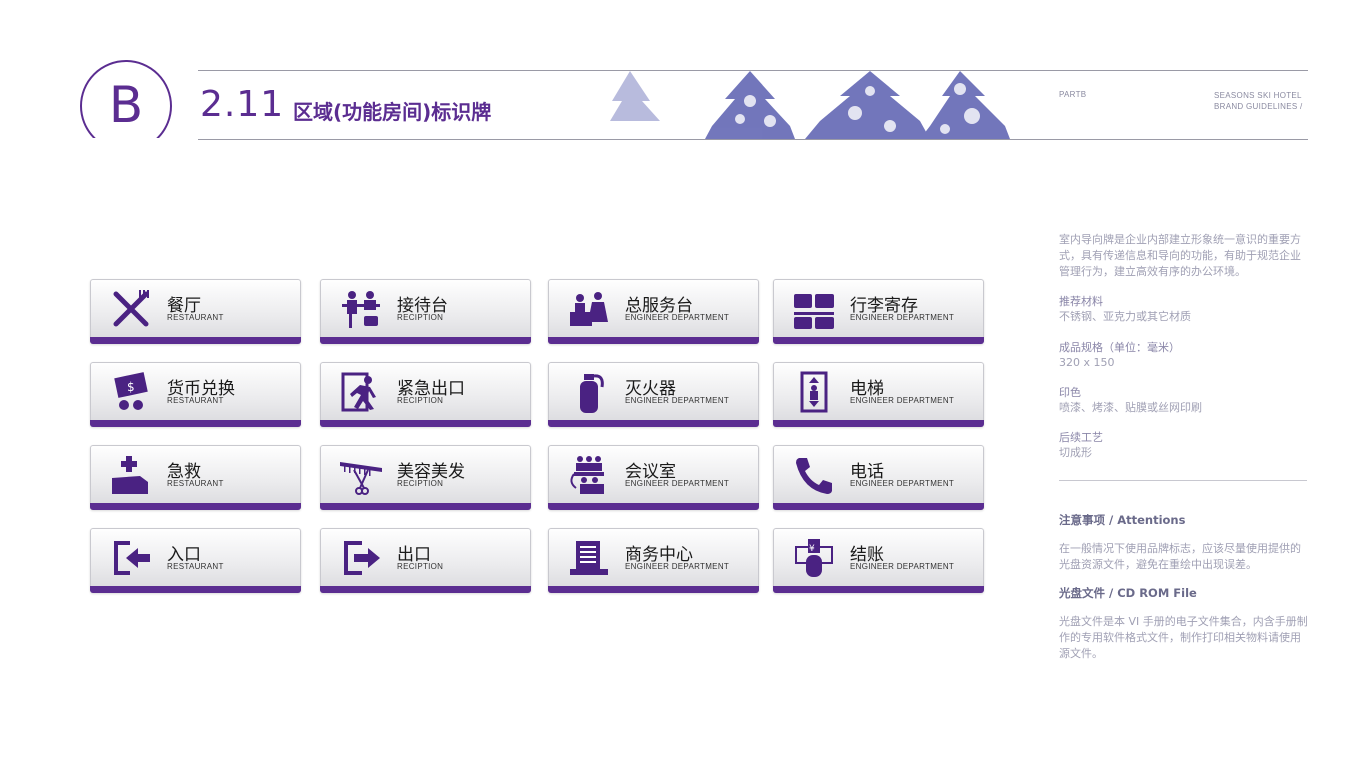 The width and height of the screenshot is (1366, 768). What do you see at coordinates (878, 394) in the screenshot?
I see `sign-elevator: 电梯 ENGINEER DEPARTMENT` at bounding box center [878, 394].